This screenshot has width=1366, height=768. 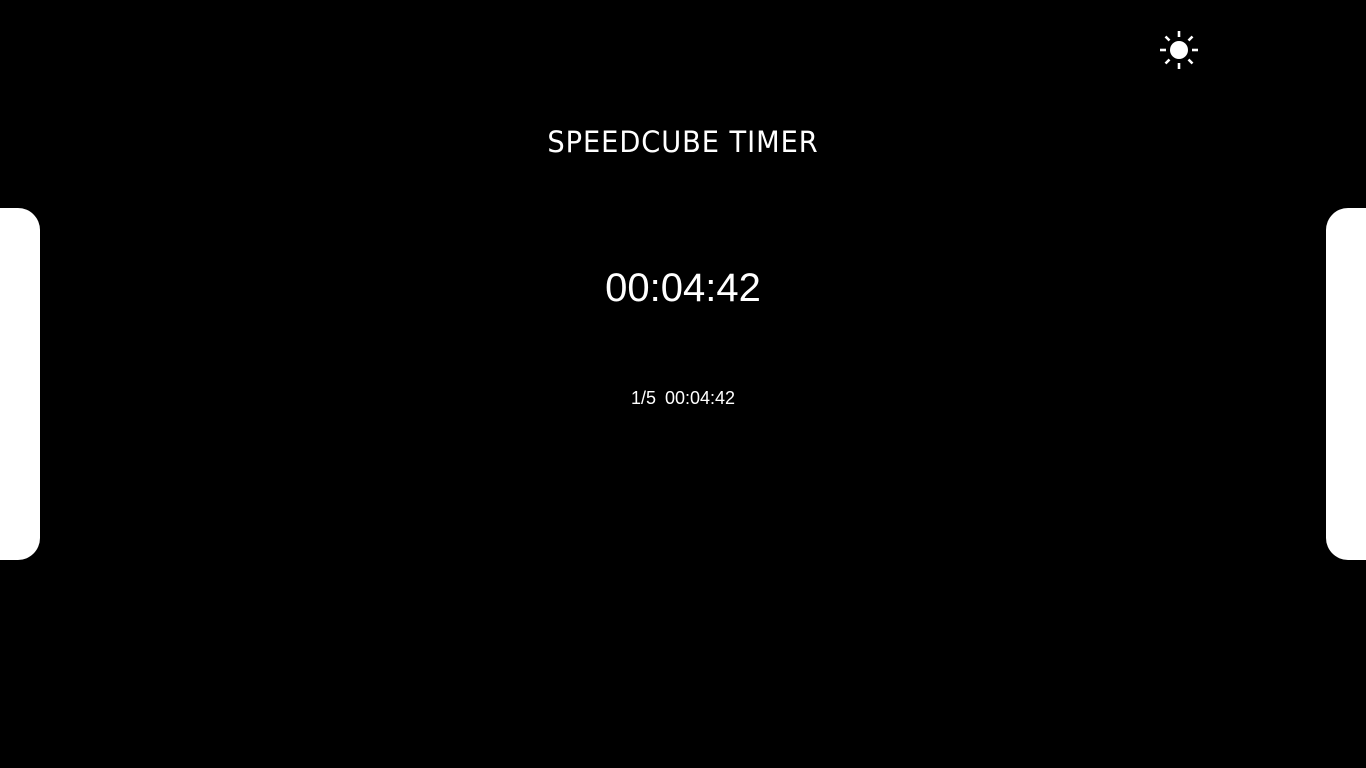 What do you see at coordinates (643, 398) in the screenshot?
I see `result-index: 1/5` at bounding box center [643, 398].